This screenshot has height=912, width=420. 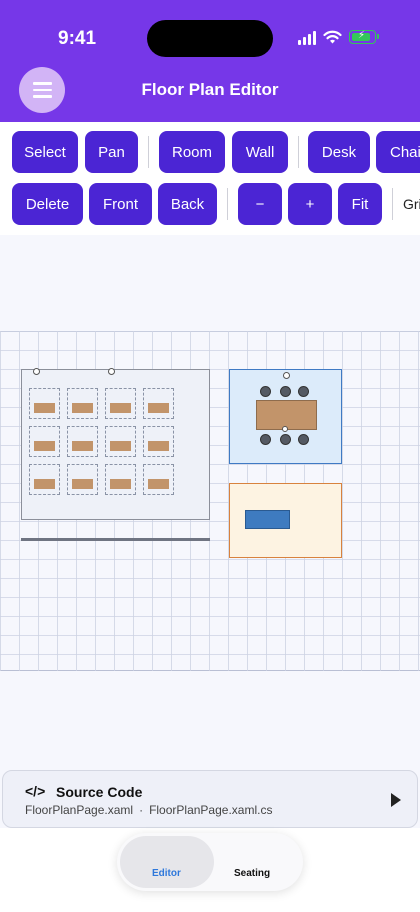 I want to click on wall-segment, so click(x=115, y=539).